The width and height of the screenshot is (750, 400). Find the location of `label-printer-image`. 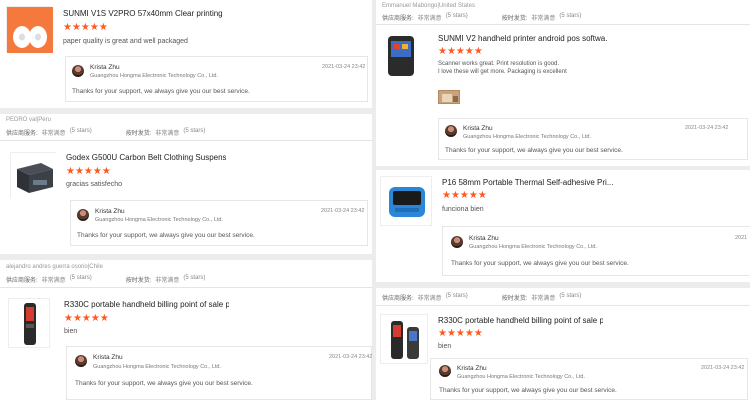

label-printer-image is located at coordinates (34, 176).